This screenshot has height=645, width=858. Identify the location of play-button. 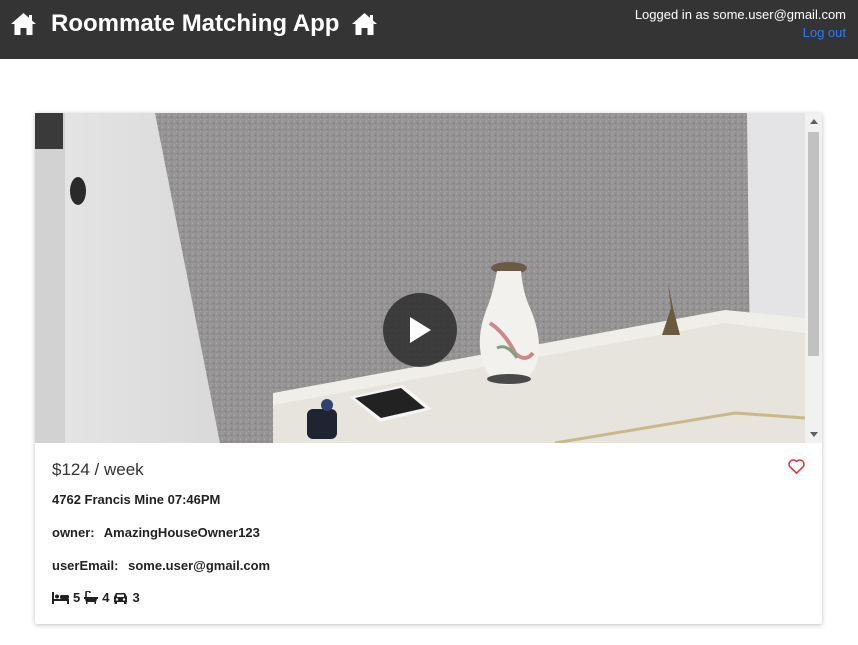
(420, 330).